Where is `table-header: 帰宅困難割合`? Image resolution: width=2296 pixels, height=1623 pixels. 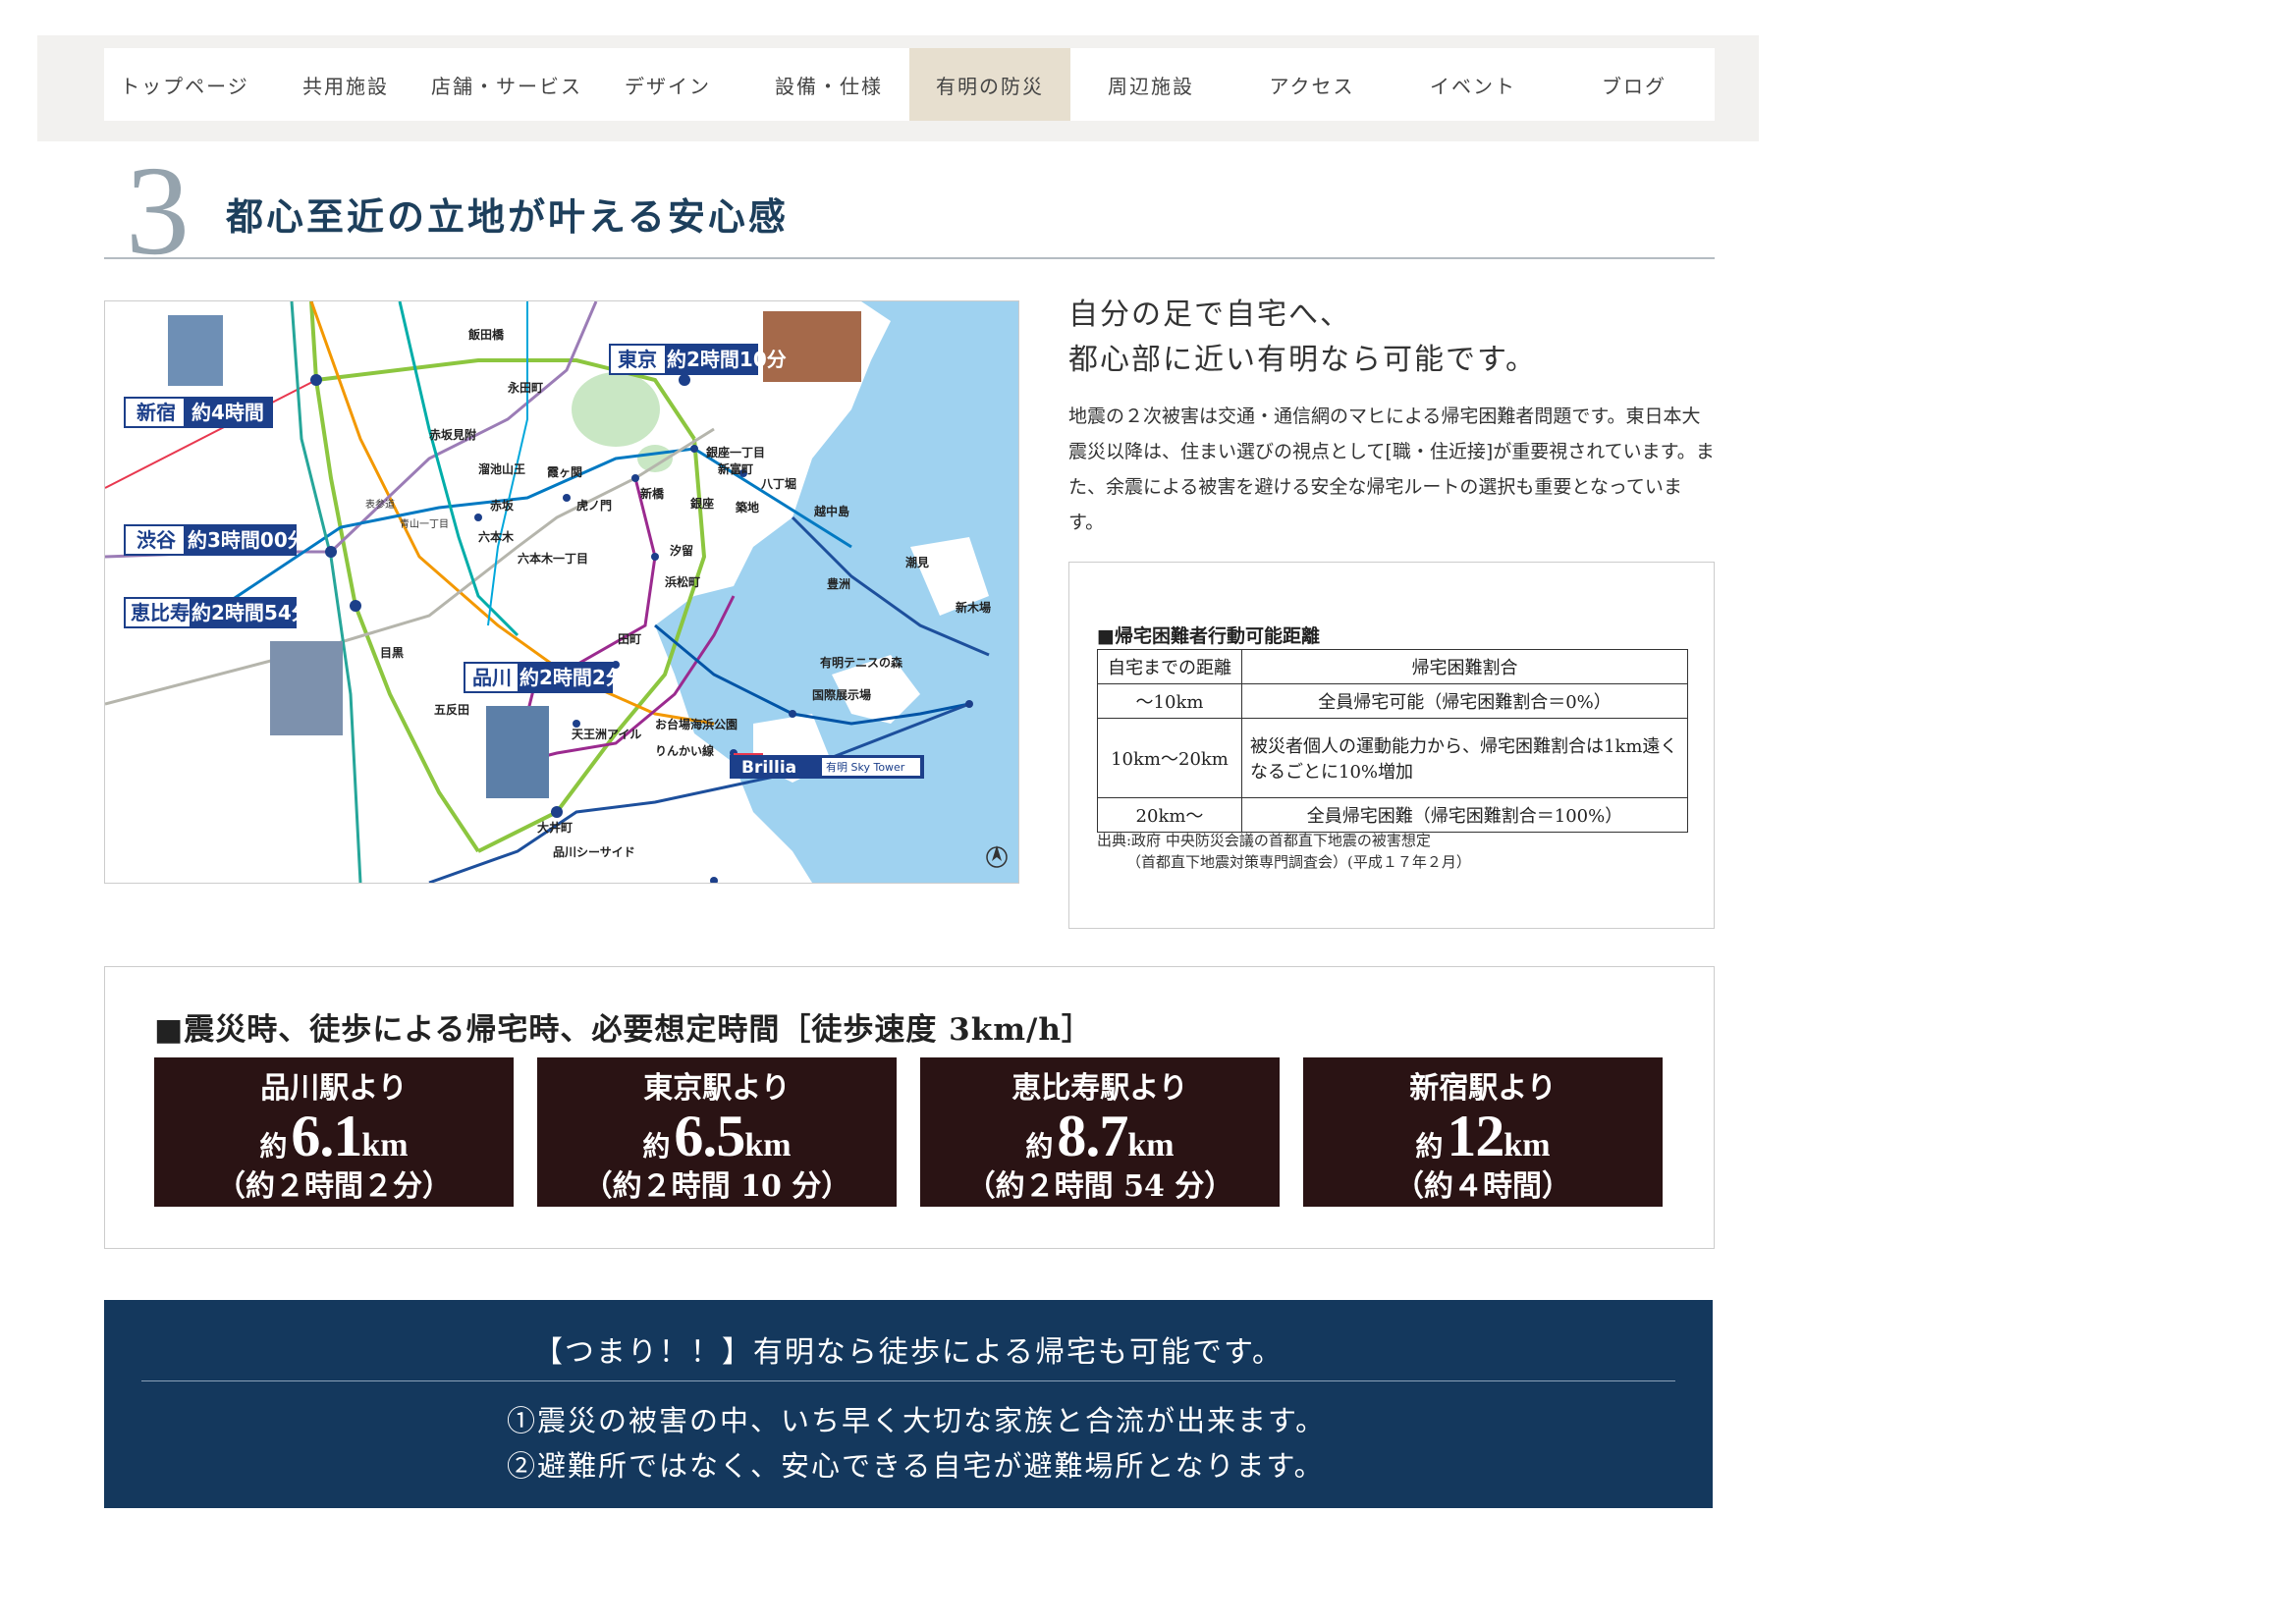
table-header: 帰宅困難割合 is located at coordinates (1464, 666).